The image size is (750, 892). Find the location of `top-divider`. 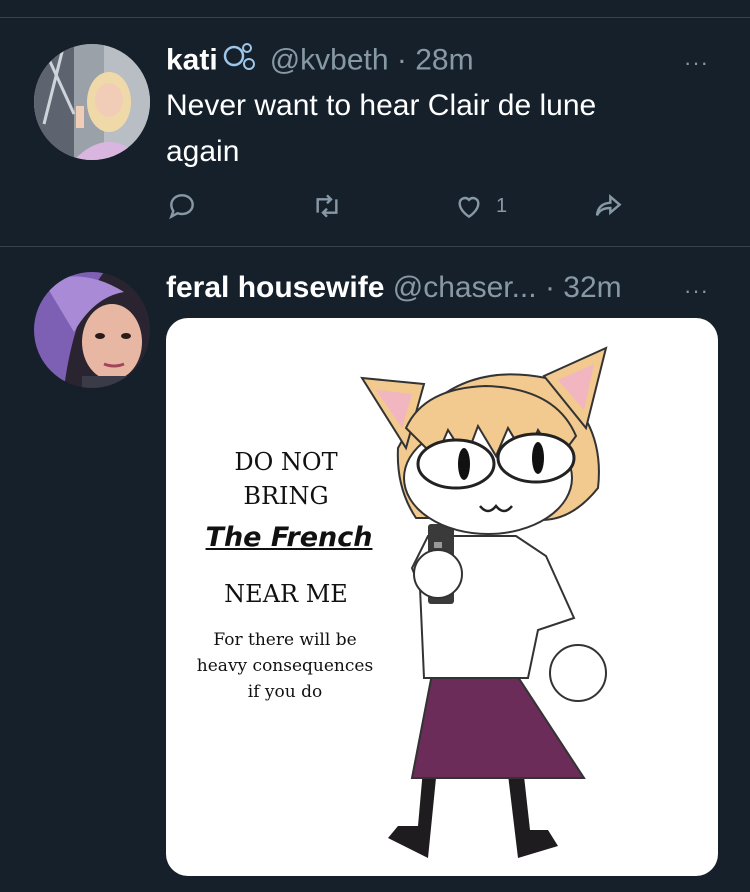

top-divider is located at coordinates (375, 17).